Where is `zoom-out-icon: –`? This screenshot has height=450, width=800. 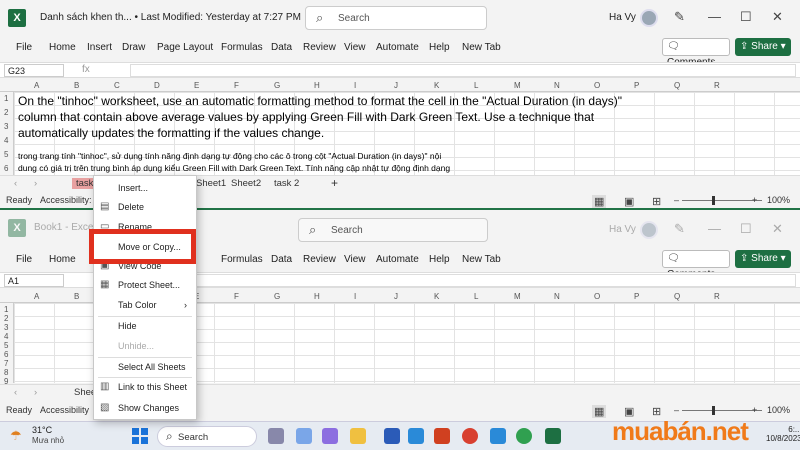
zoom-out-icon: – is located at coordinates (676, 200).